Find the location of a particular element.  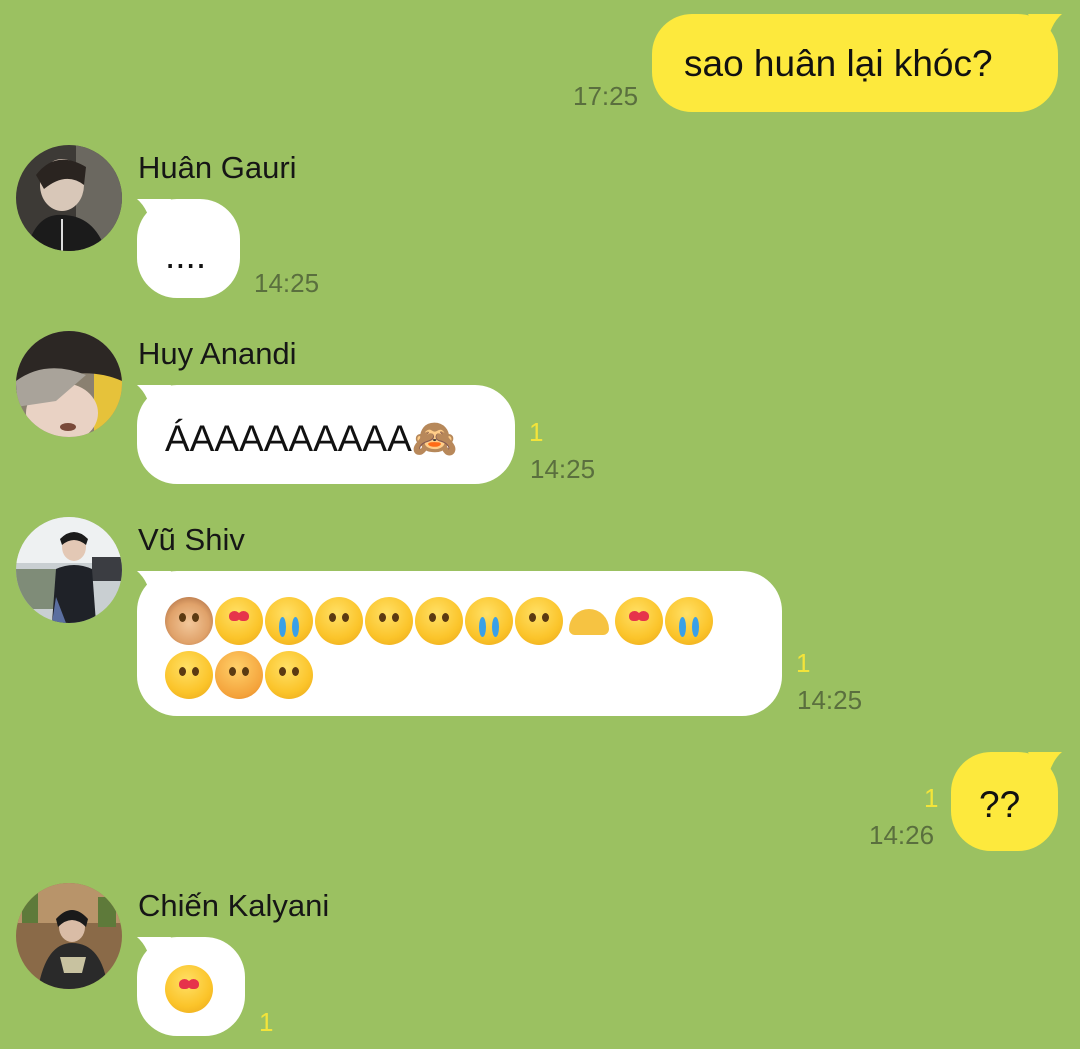

message-text: ?? is located at coordinates (1000, 804).